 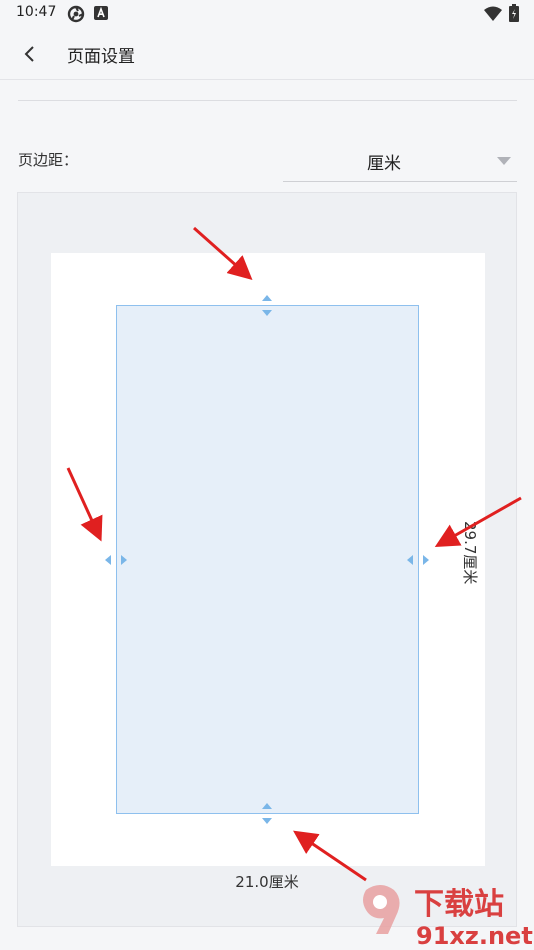 What do you see at coordinates (124, 560) in the screenshot?
I see `left-margin-right-handle` at bounding box center [124, 560].